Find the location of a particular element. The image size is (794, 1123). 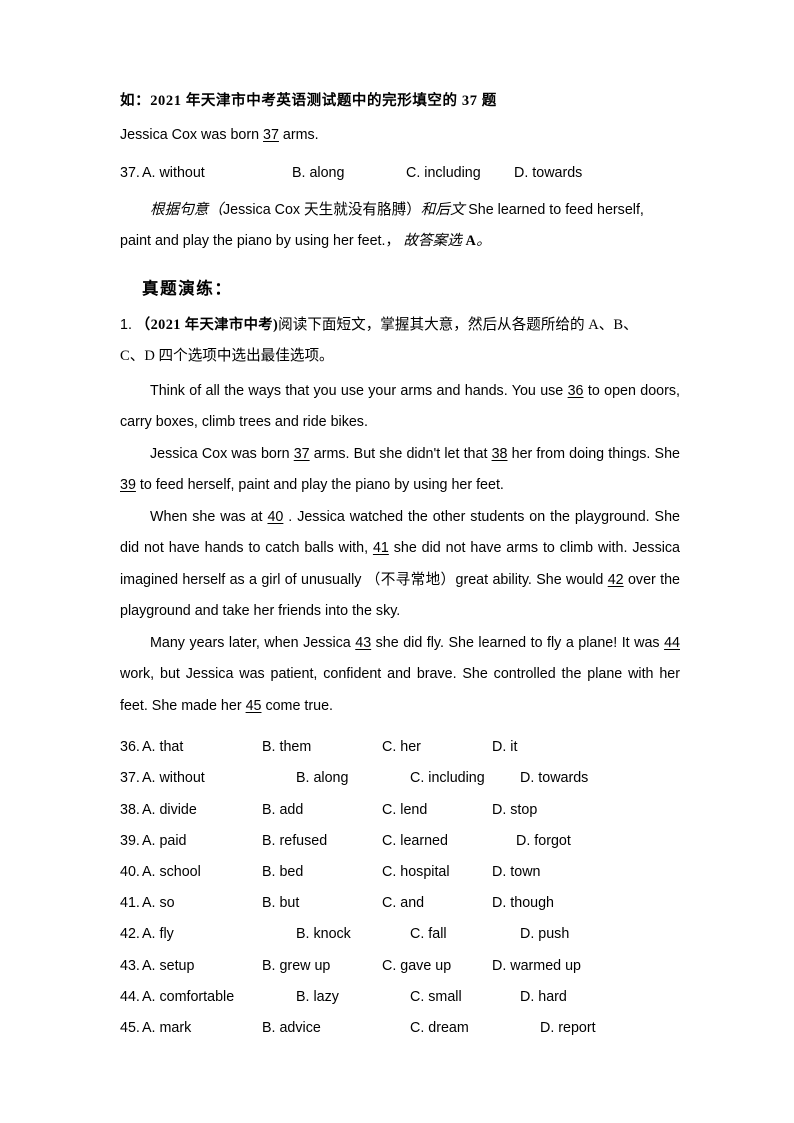

option-c-43: C. gave up is located at coordinates (416, 966).